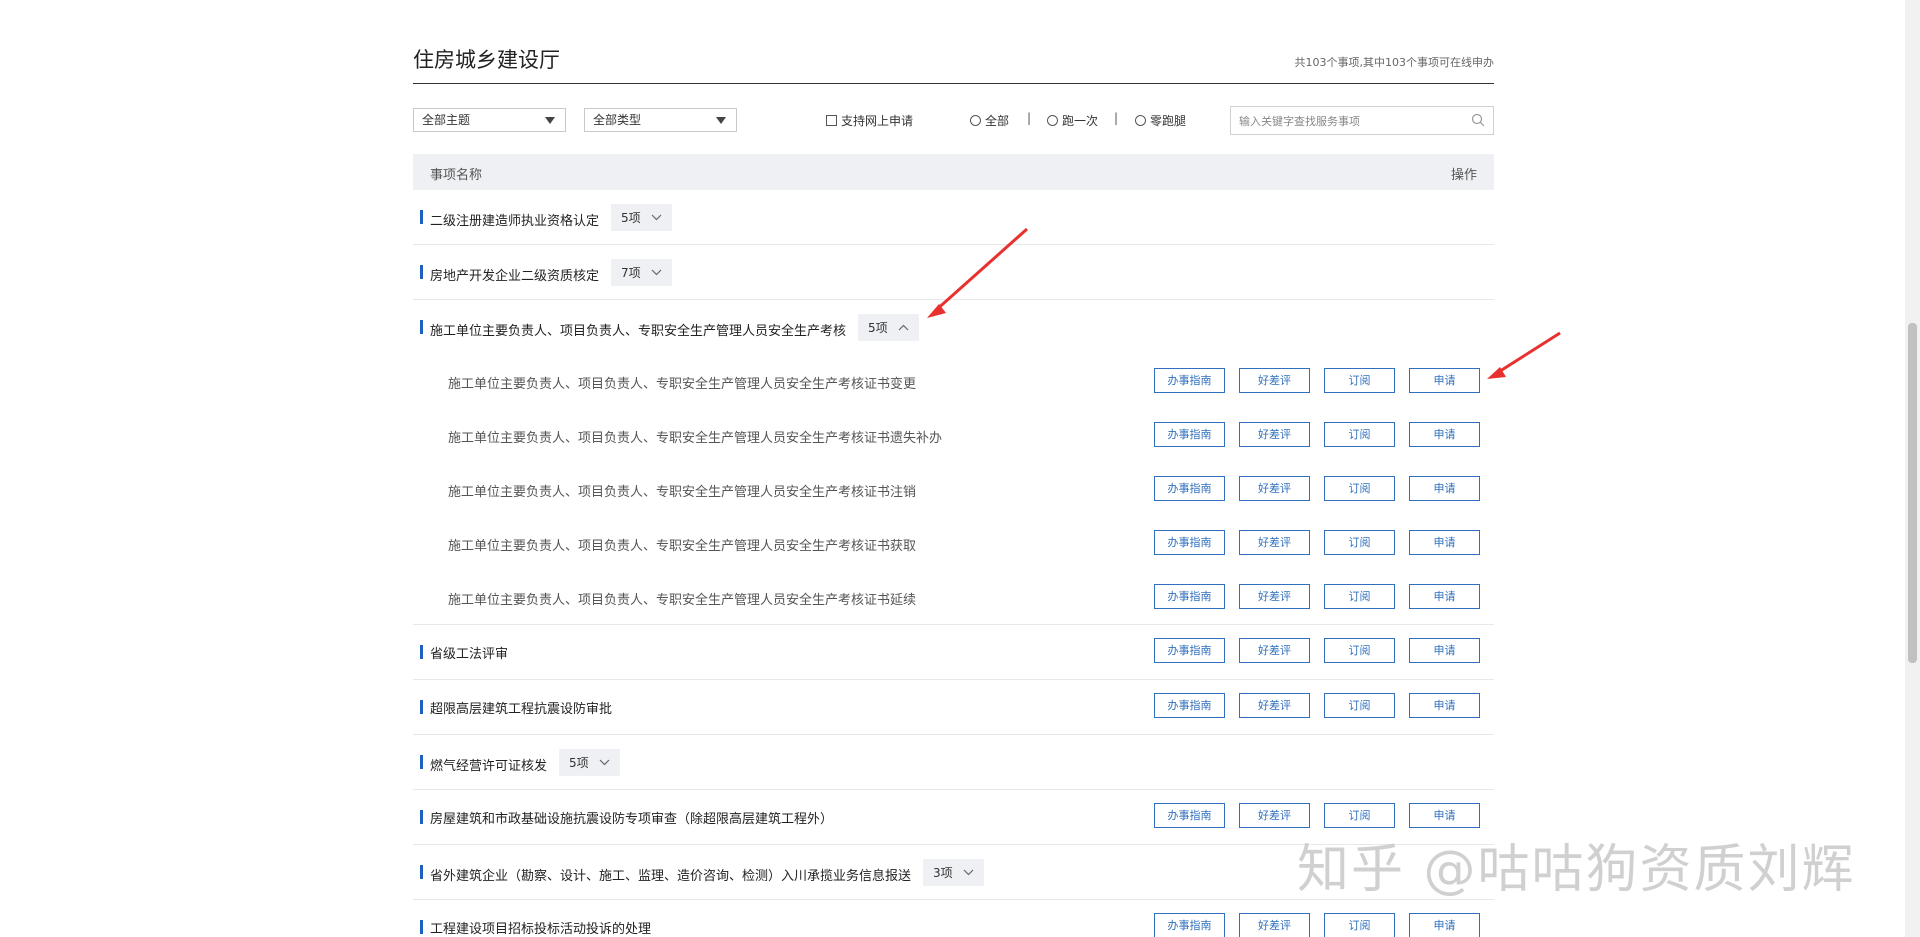 The height and width of the screenshot is (937, 1920). I want to click on vertical-scrollbar, so click(1912, 468).